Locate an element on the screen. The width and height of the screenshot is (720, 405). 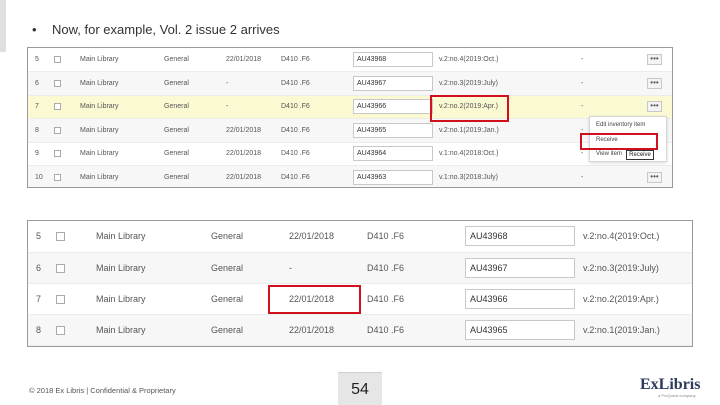
barcode-cell: AU43964 is located at coordinates (396, 154).